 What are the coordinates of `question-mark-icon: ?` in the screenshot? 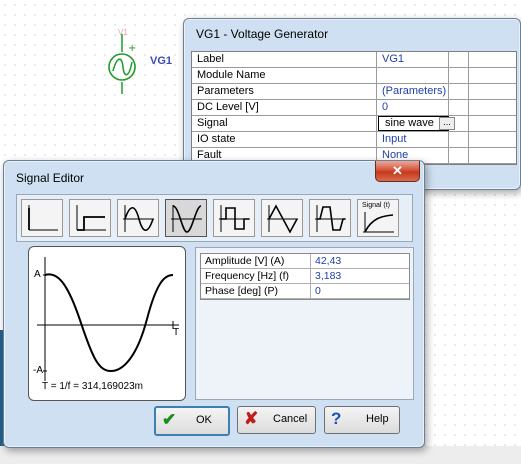 It's located at (336, 418).